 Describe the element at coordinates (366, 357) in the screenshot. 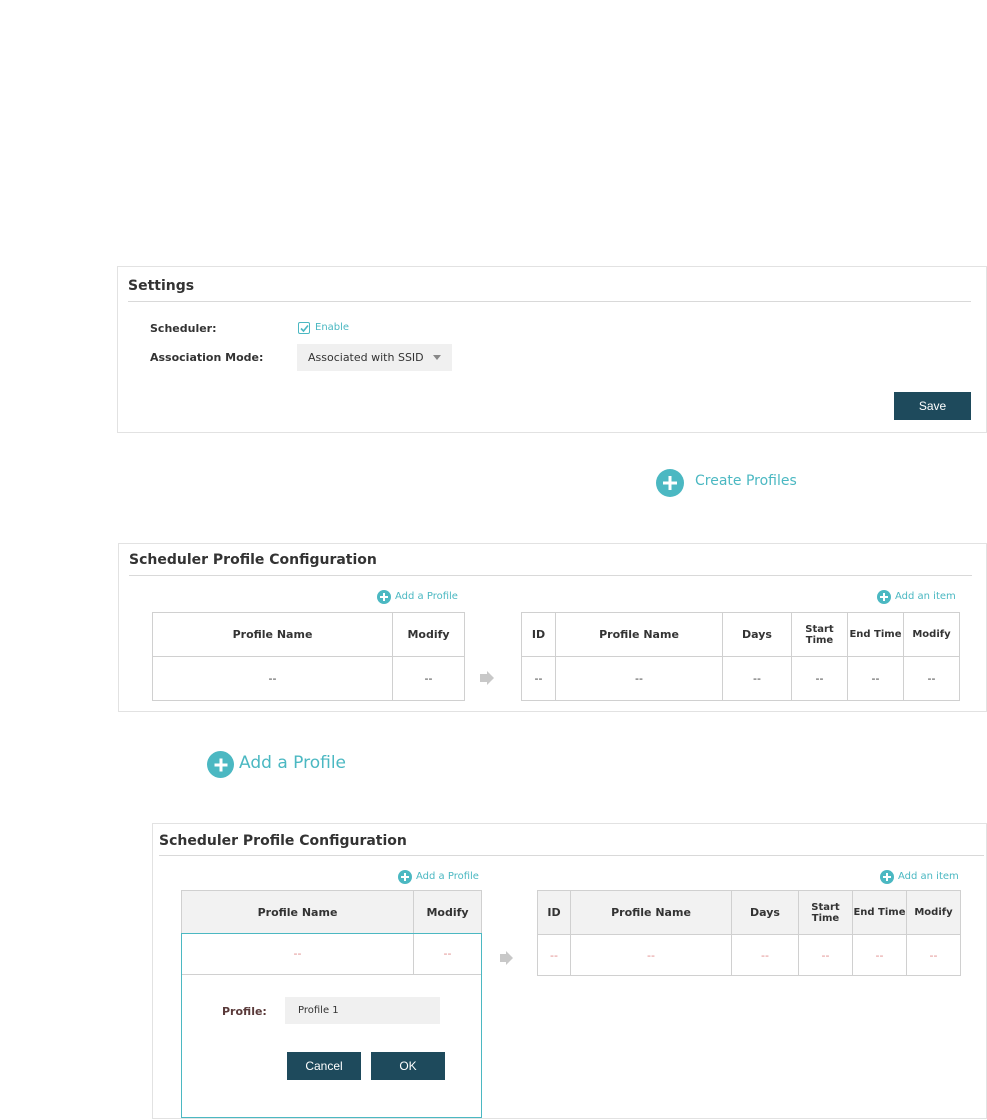

I see `association-mode-value: Associated with SSID` at that location.